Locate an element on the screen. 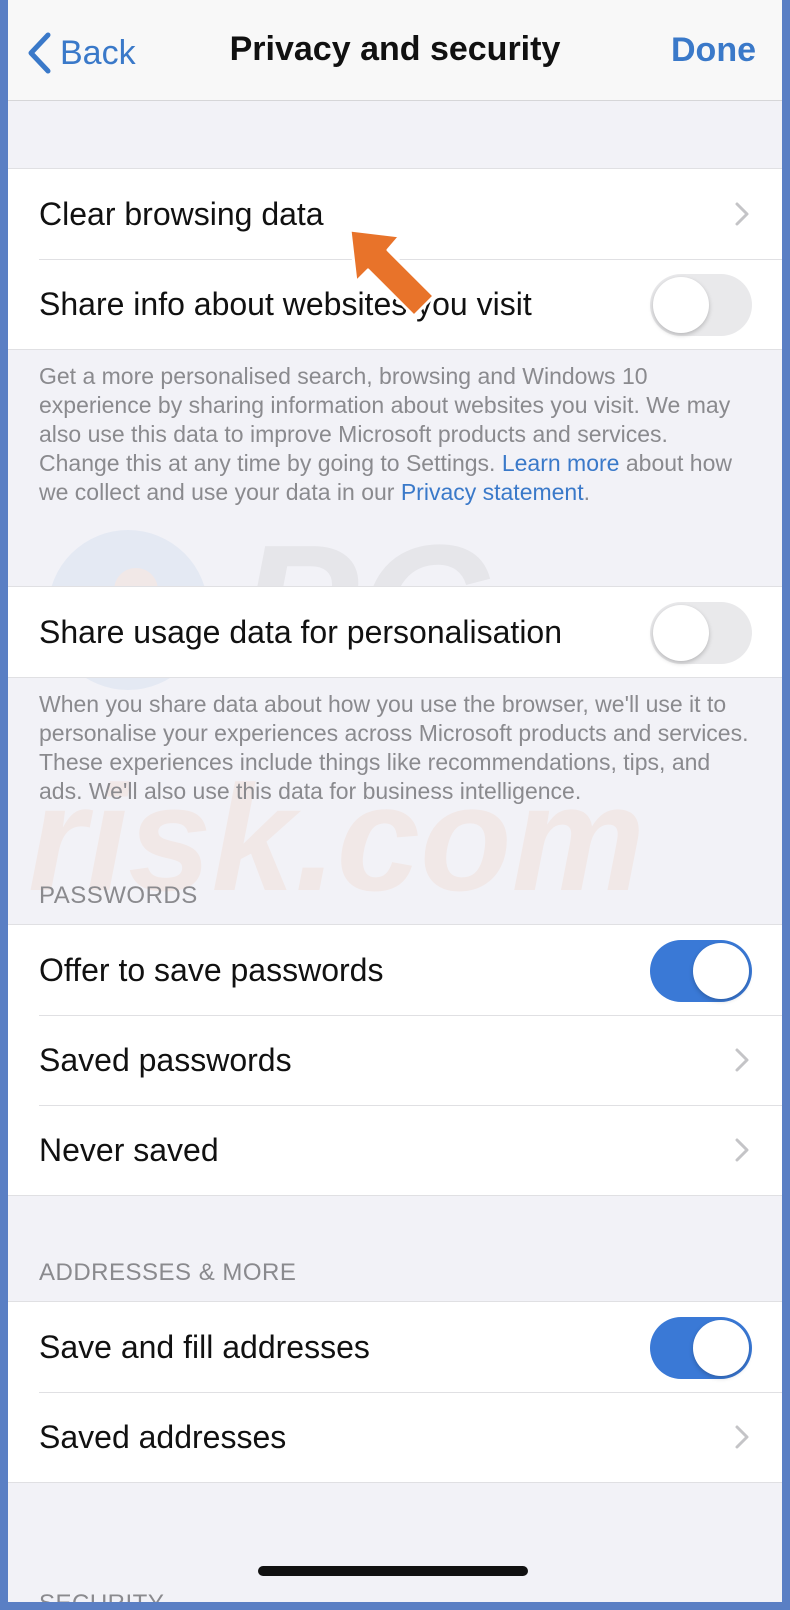 This screenshot has width=790, height=1610. clear-browsing-data-label: Clear browsing data is located at coordinates (181, 213).